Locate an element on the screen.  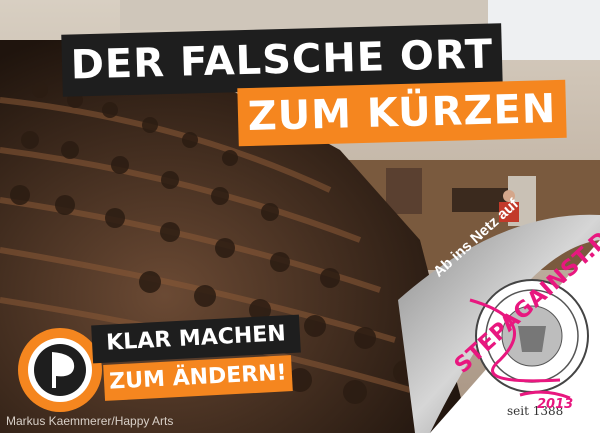
projection-screen is located at coordinates (544, 30).